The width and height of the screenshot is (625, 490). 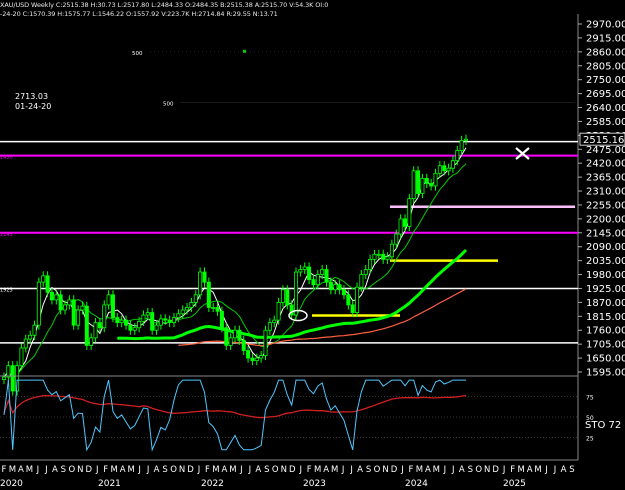 I want to click on price-tick-label: 2640.00, so click(x=605, y=108).